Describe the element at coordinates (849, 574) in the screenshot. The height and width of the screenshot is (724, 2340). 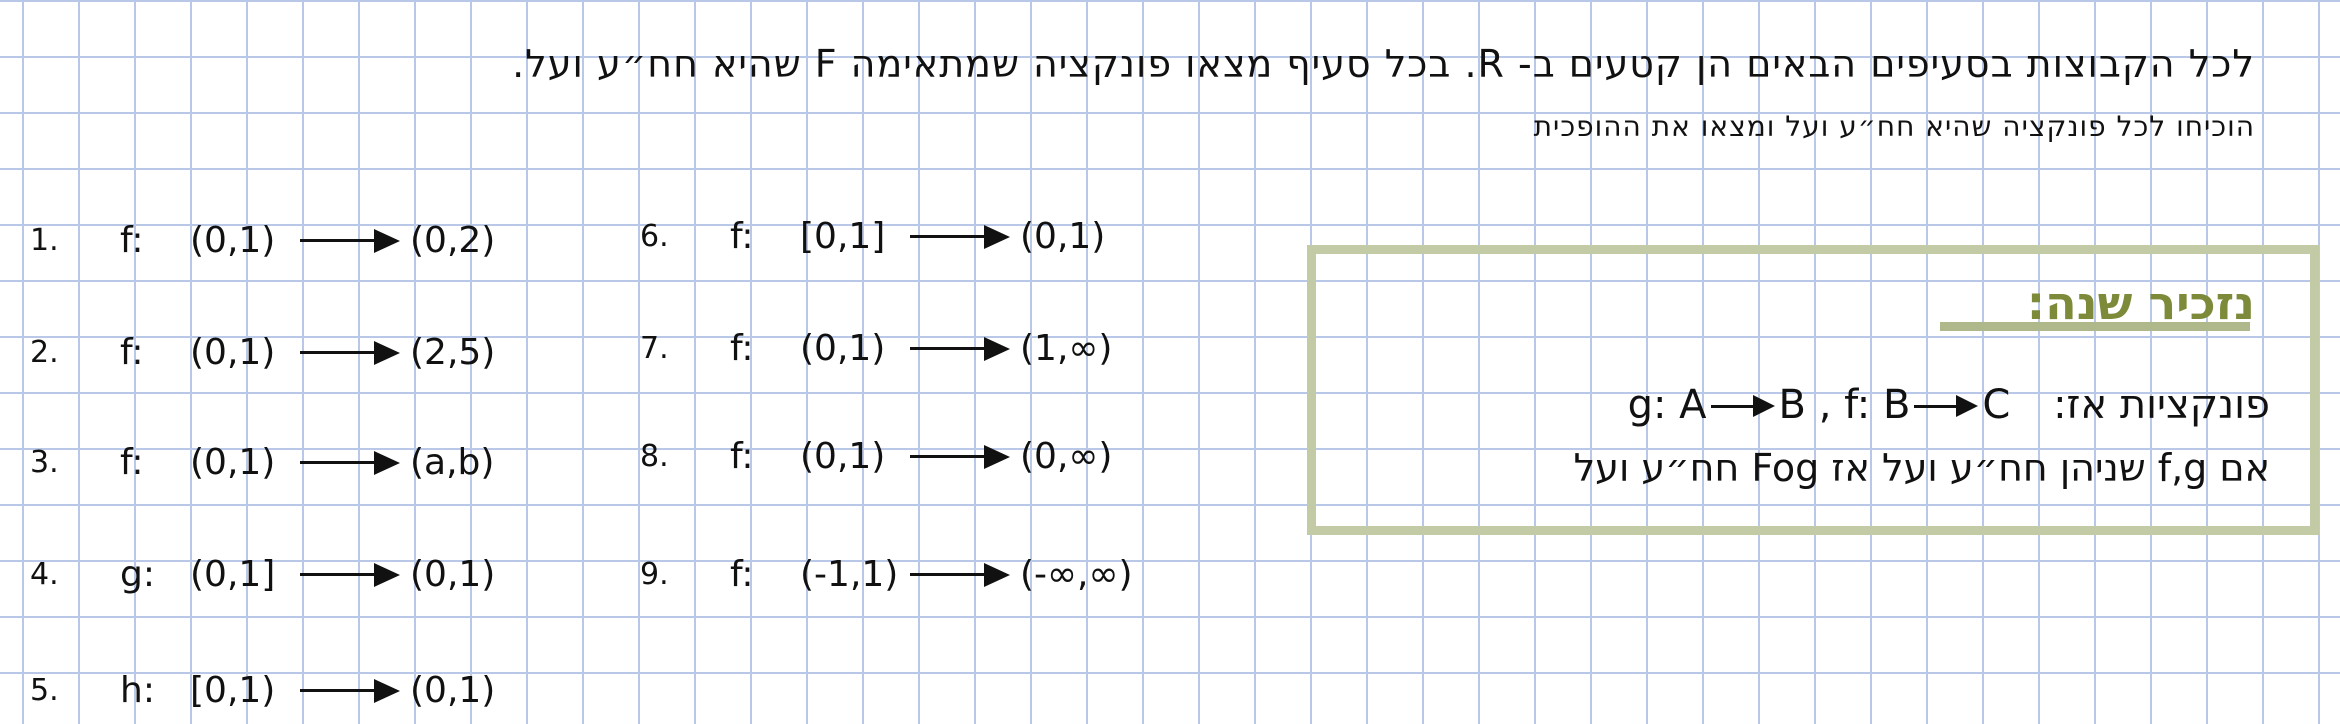
I see `domain: (-1,1)` at that location.